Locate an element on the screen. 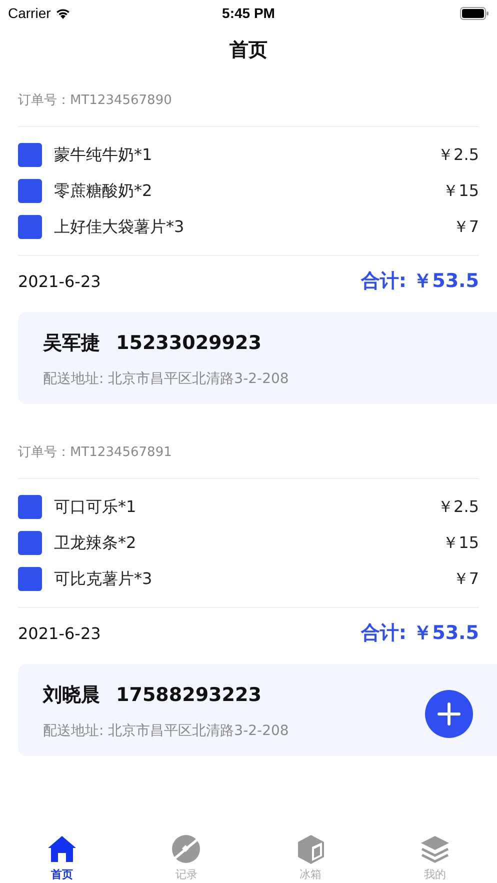 This screenshot has height=883, width=497. wifi-icon is located at coordinates (62, 13).